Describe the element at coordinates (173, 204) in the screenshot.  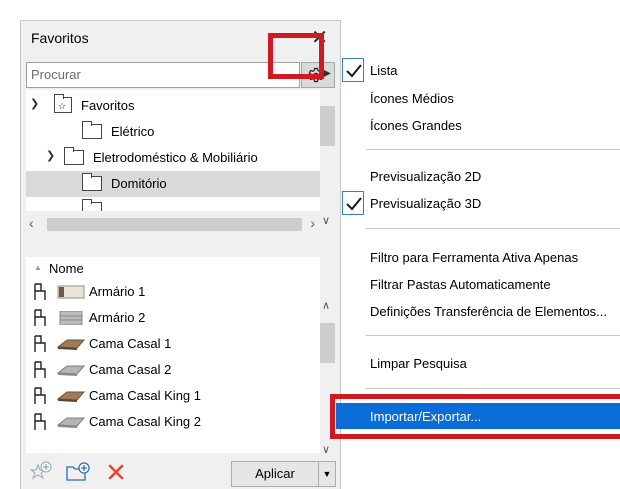
I see `tree-item-partial` at that location.